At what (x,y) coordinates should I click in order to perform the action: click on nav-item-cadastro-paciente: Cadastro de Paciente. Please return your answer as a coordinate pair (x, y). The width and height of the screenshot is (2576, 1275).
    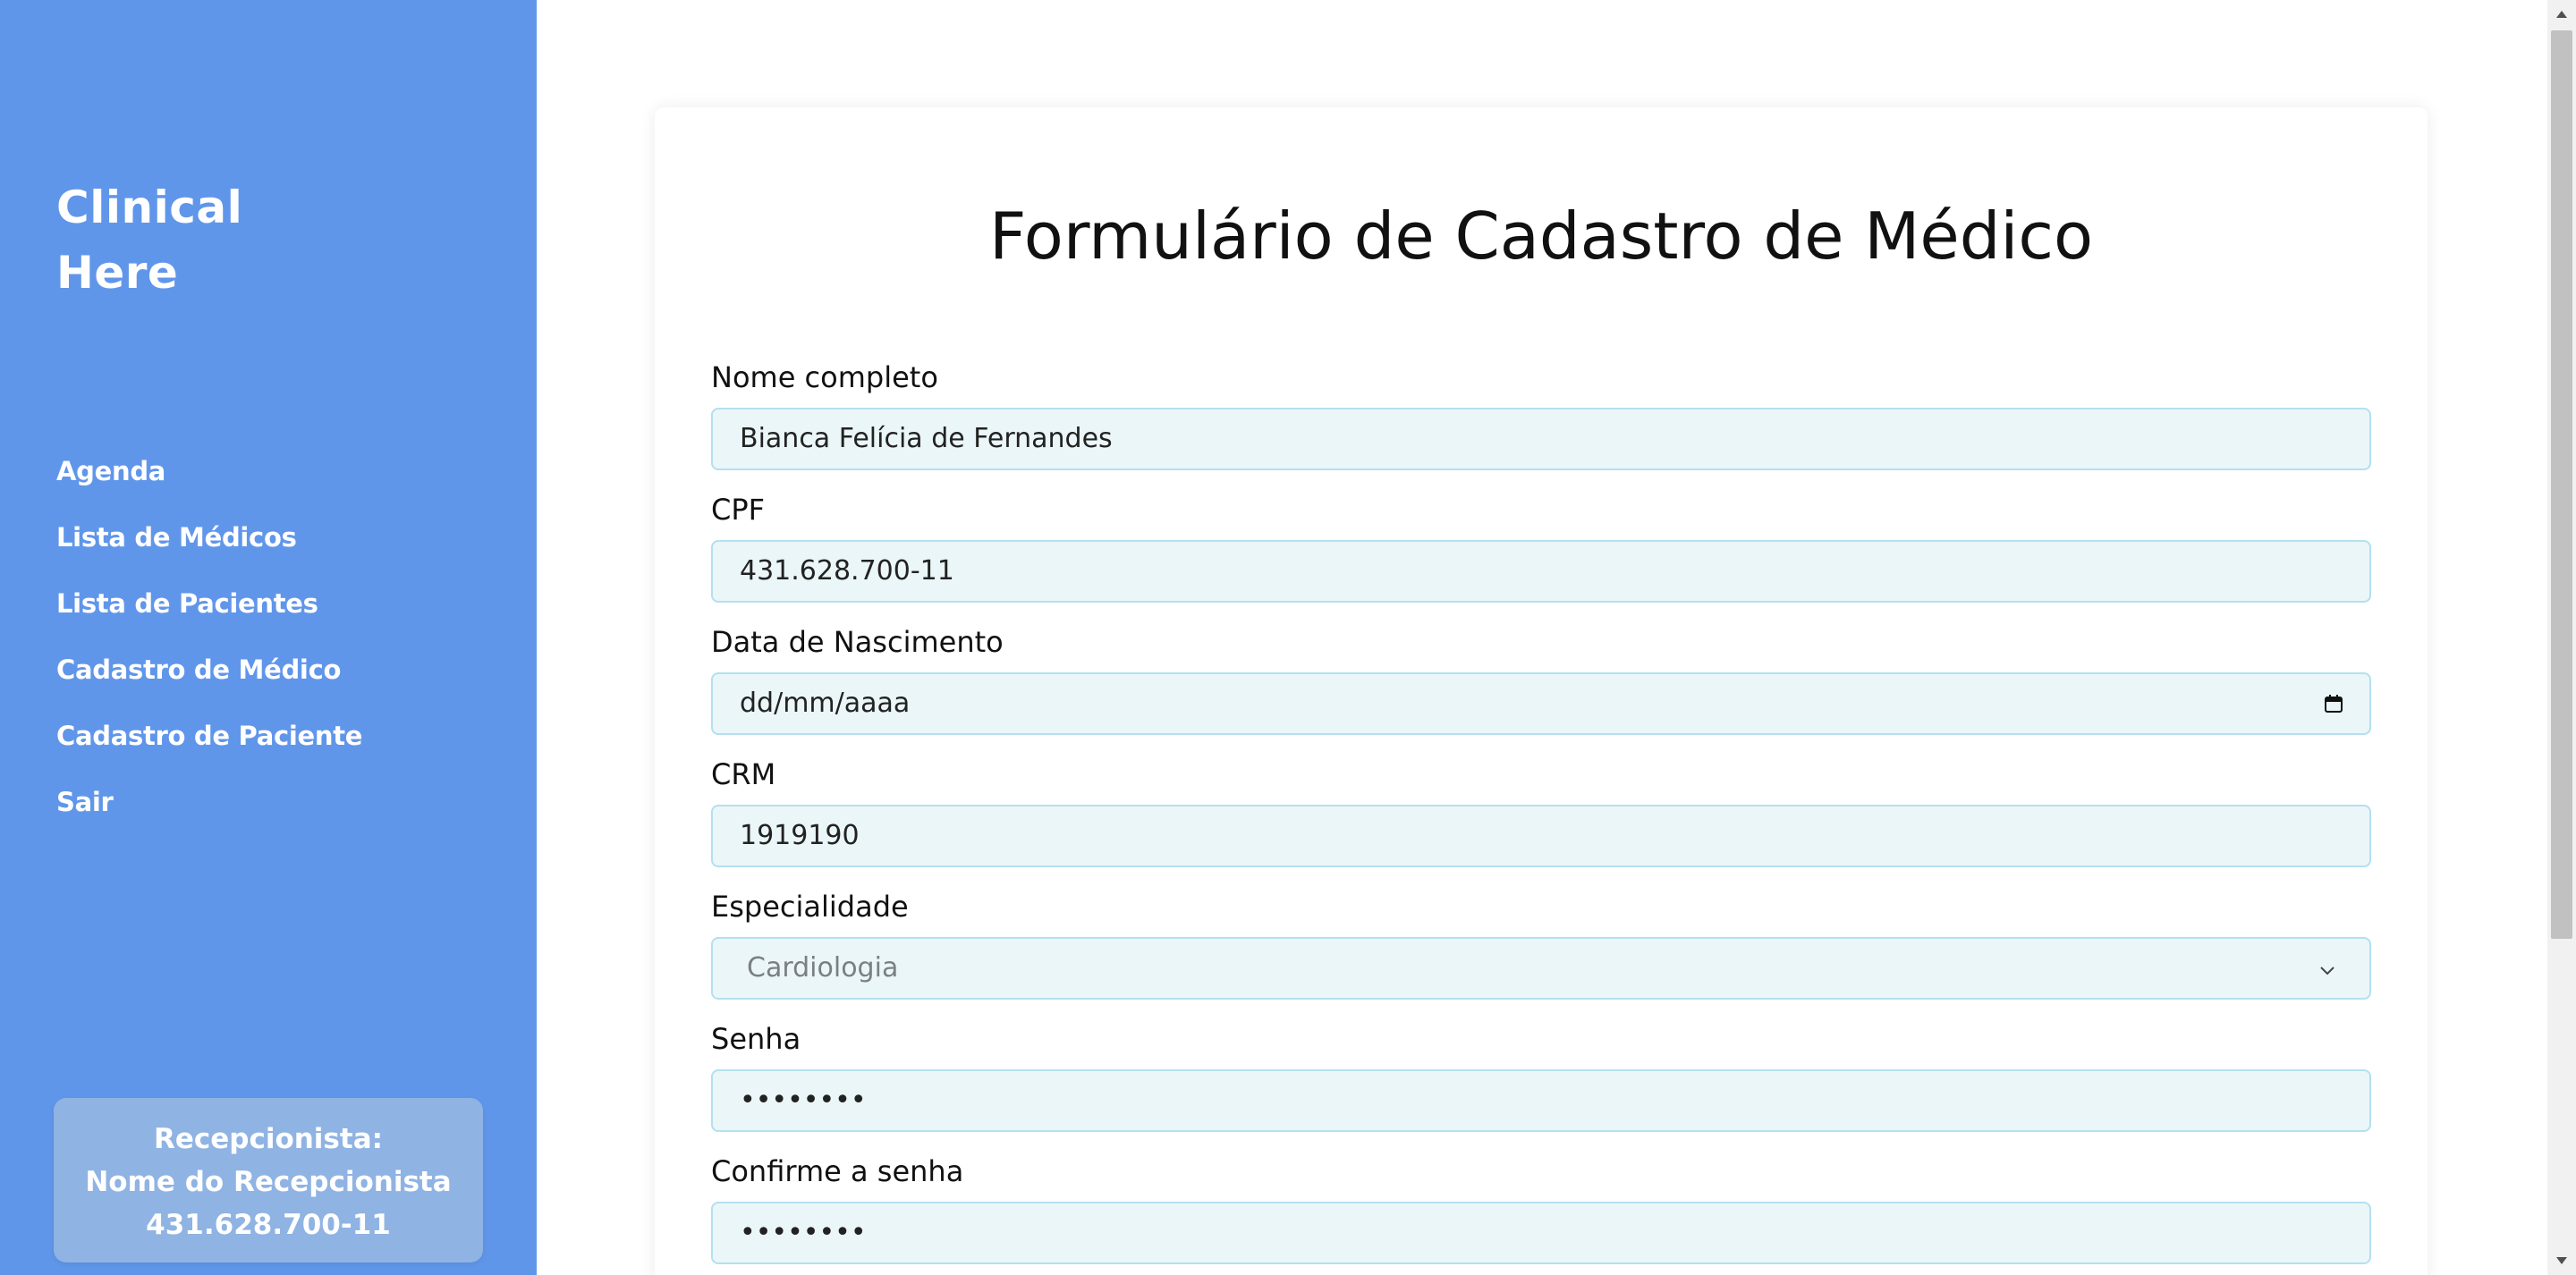
    Looking at the image, I should click on (209, 747).